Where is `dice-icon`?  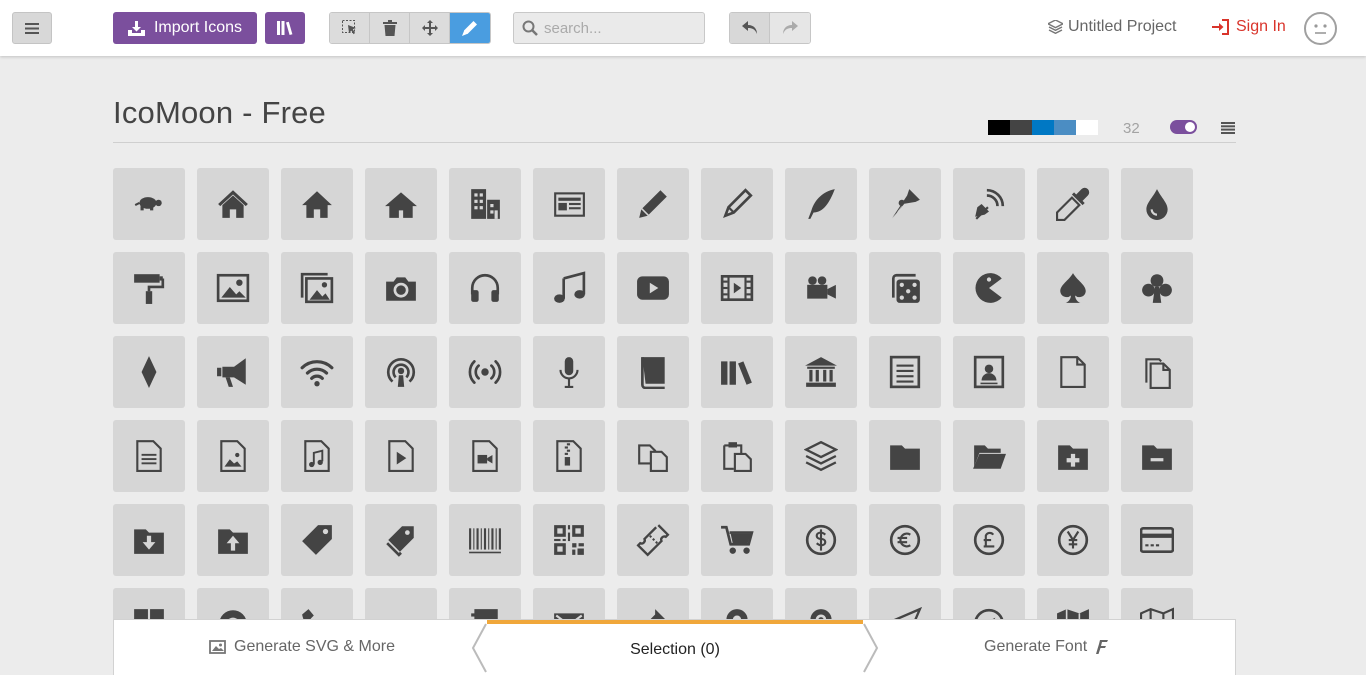 dice-icon is located at coordinates (905, 288).